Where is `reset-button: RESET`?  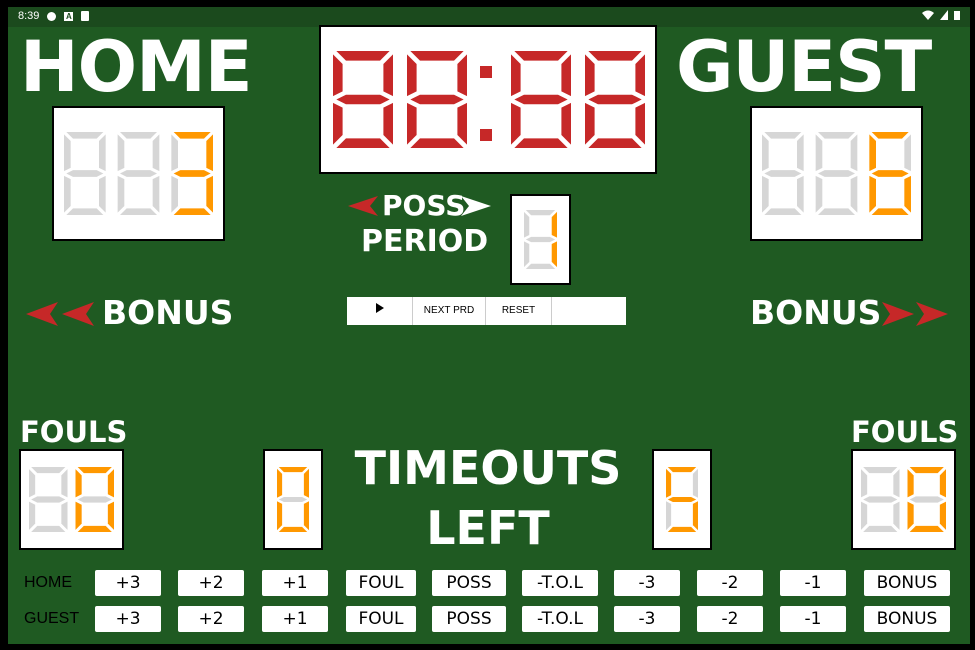
reset-button: RESET is located at coordinates (519, 311).